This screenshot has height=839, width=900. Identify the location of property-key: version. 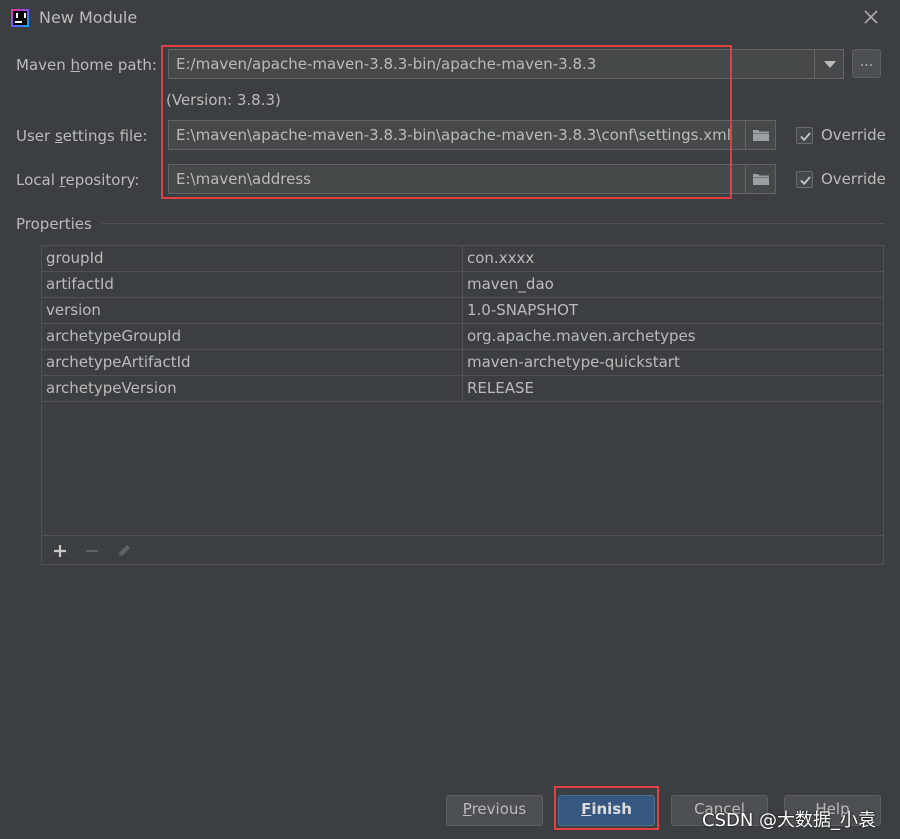
(73, 310).